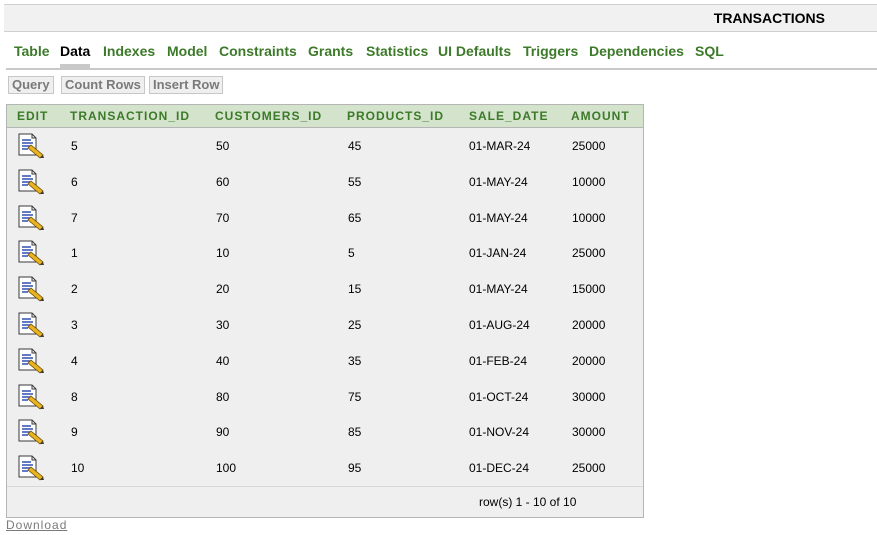 The height and width of the screenshot is (535, 877). Describe the element at coordinates (769, 18) in the screenshot. I see `page-title: TRANSACTIONS` at that location.